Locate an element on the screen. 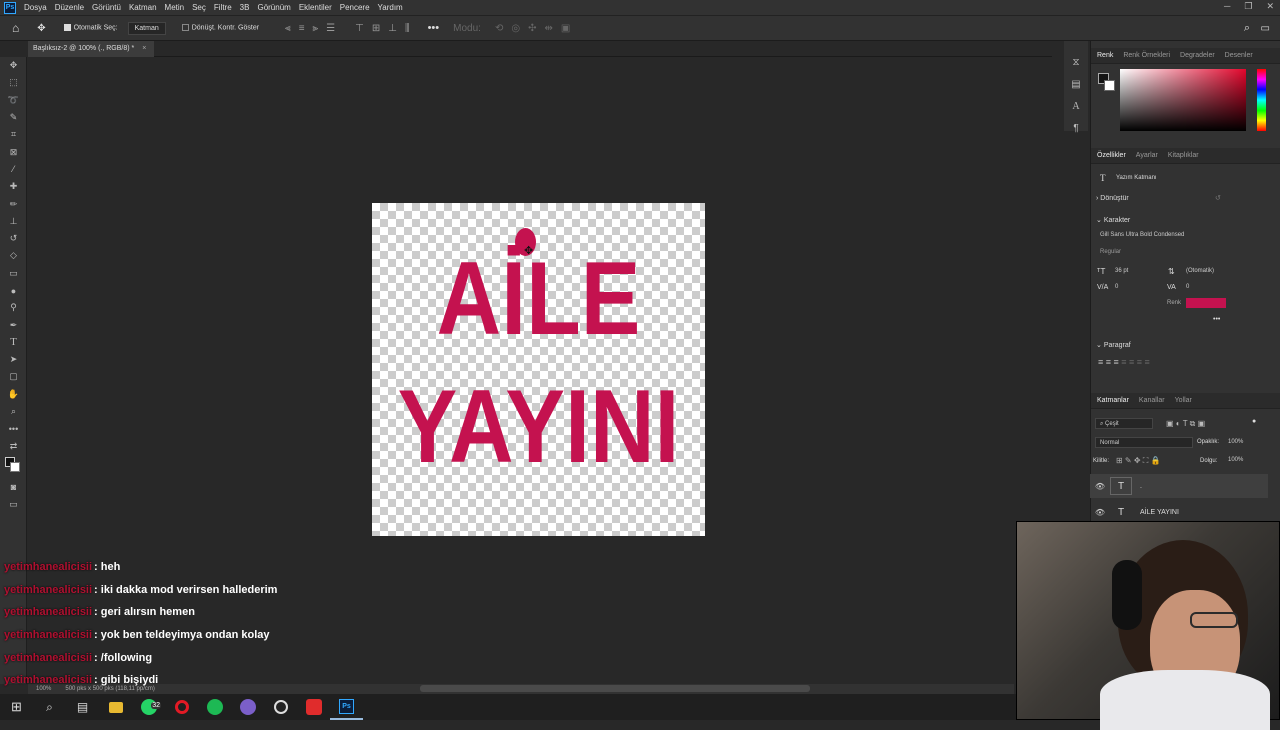 This screenshot has height=730, width=1280. menu-goruntu: Görüntü is located at coordinates (106, 7).